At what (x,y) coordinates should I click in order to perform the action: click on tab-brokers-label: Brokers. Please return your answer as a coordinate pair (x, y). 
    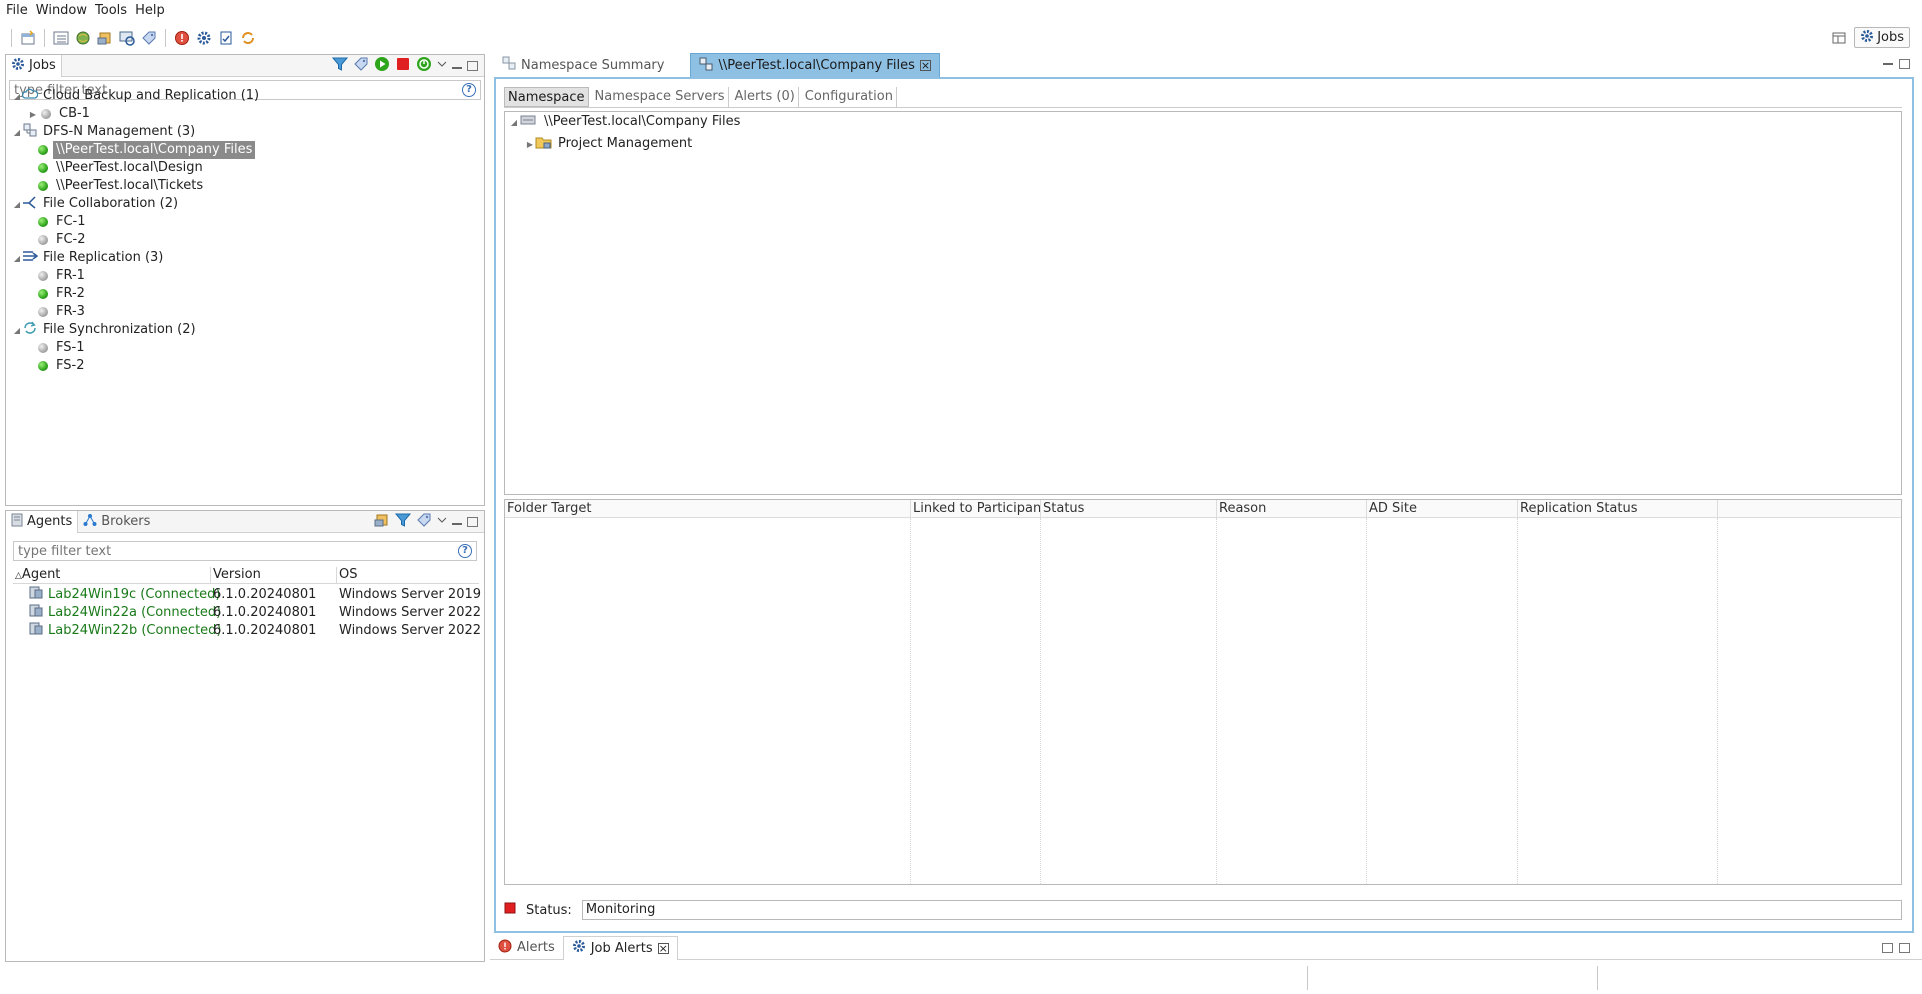
    Looking at the image, I should click on (126, 521).